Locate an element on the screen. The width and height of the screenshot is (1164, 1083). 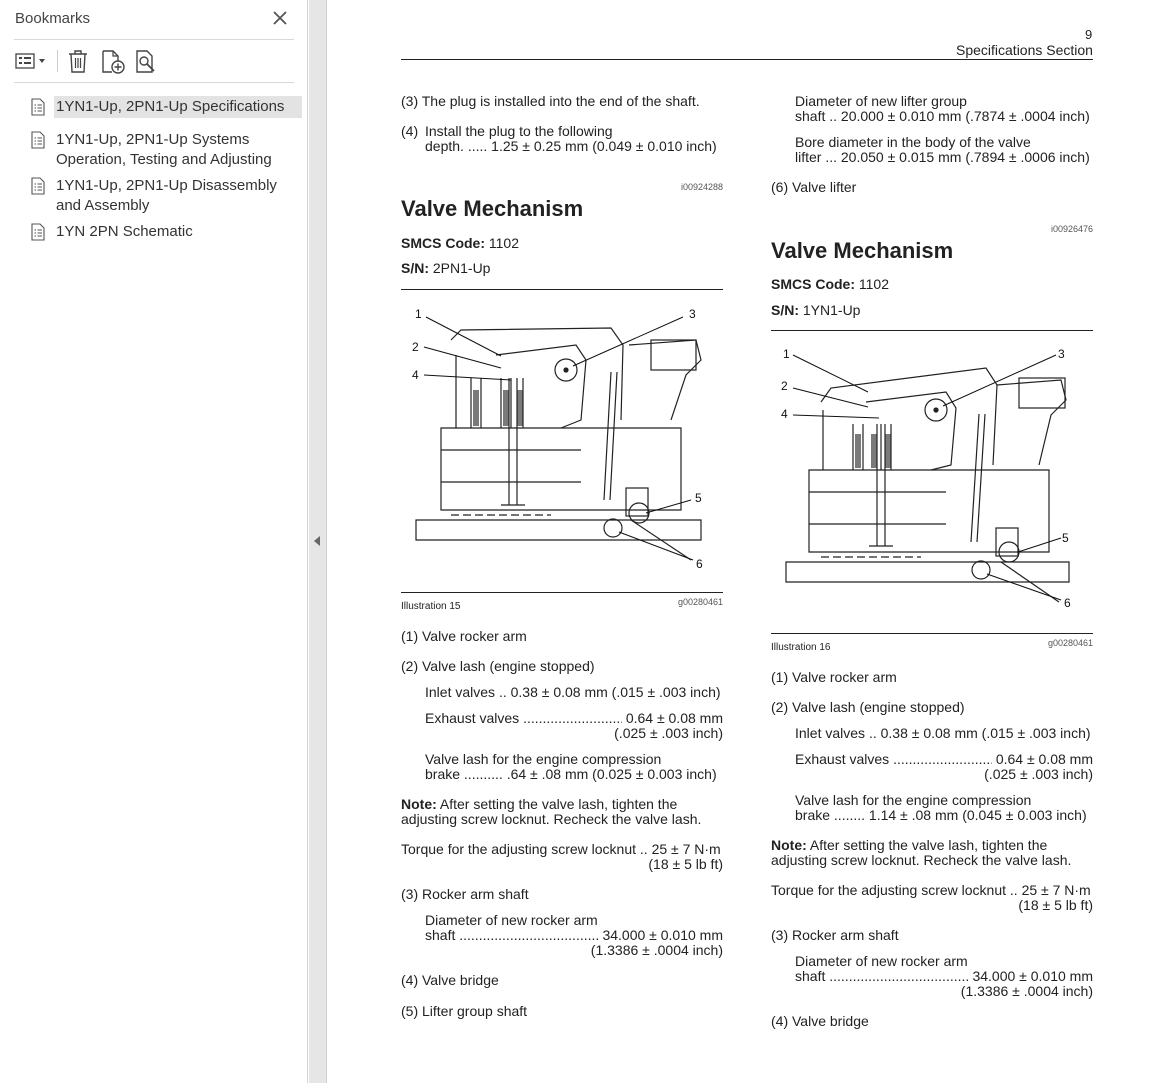
collapse-arrow-icon is located at coordinates (317, 541).